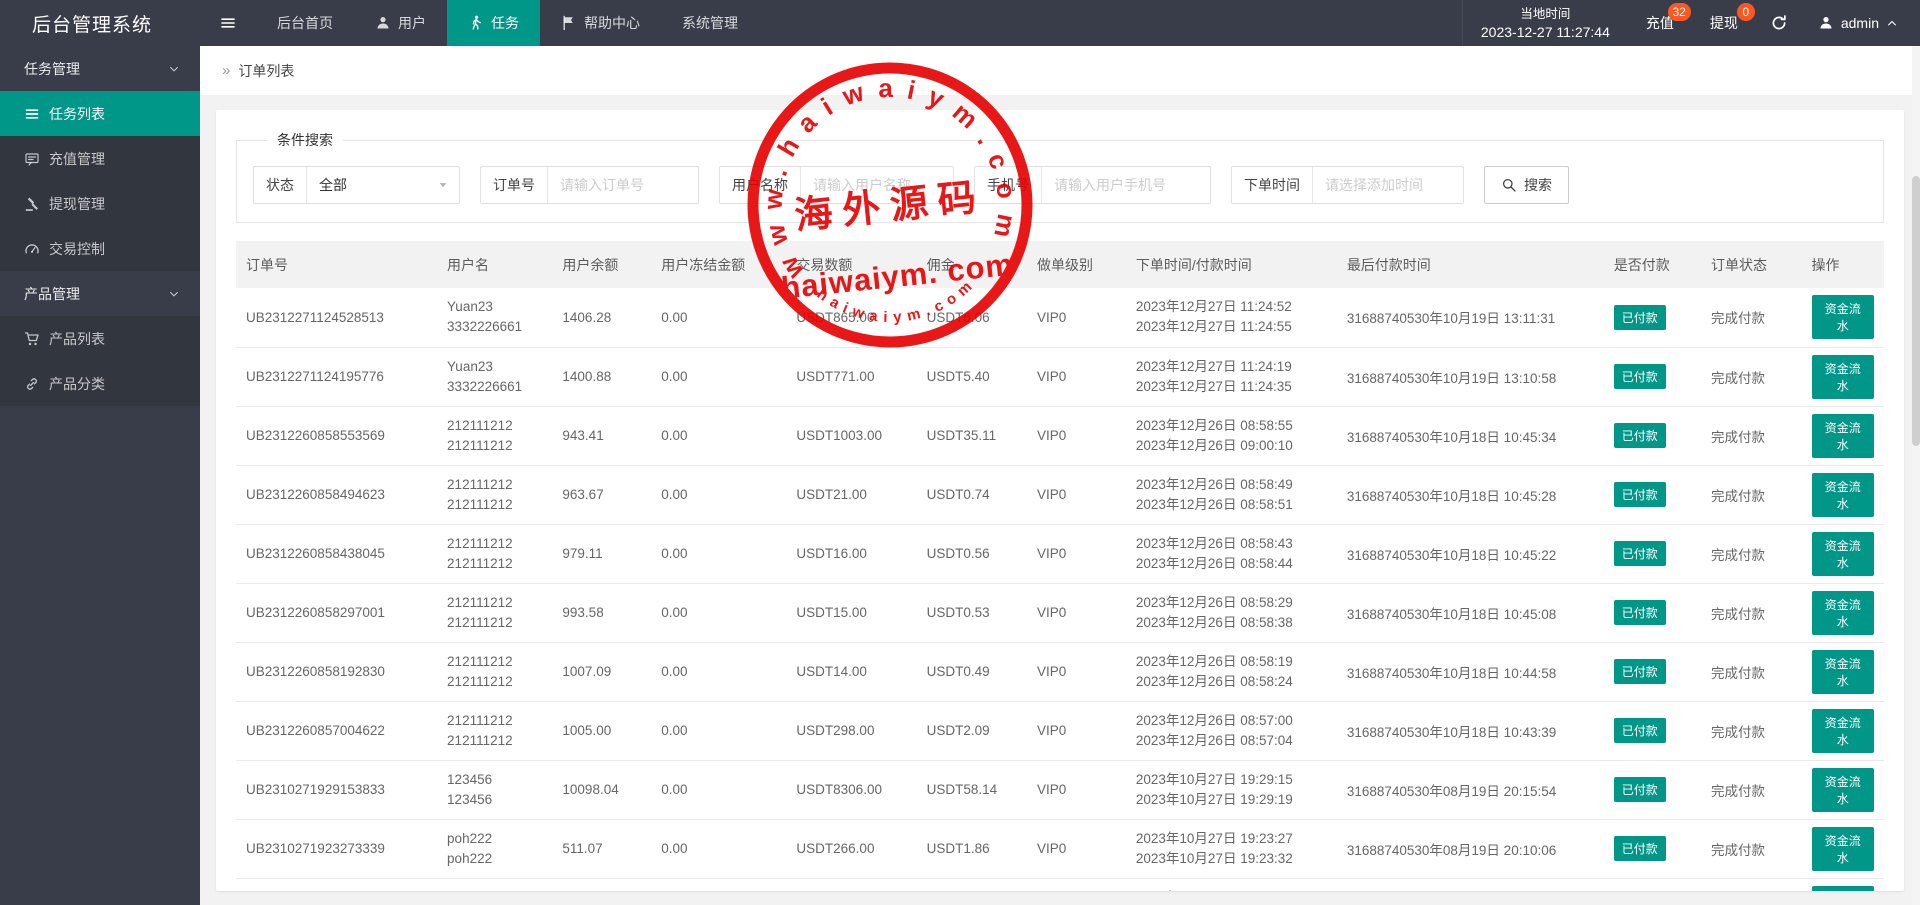  What do you see at coordinates (337, 554) in the screenshot?
I see `cell-order-no: UB2312260858438045` at bounding box center [337, 554].